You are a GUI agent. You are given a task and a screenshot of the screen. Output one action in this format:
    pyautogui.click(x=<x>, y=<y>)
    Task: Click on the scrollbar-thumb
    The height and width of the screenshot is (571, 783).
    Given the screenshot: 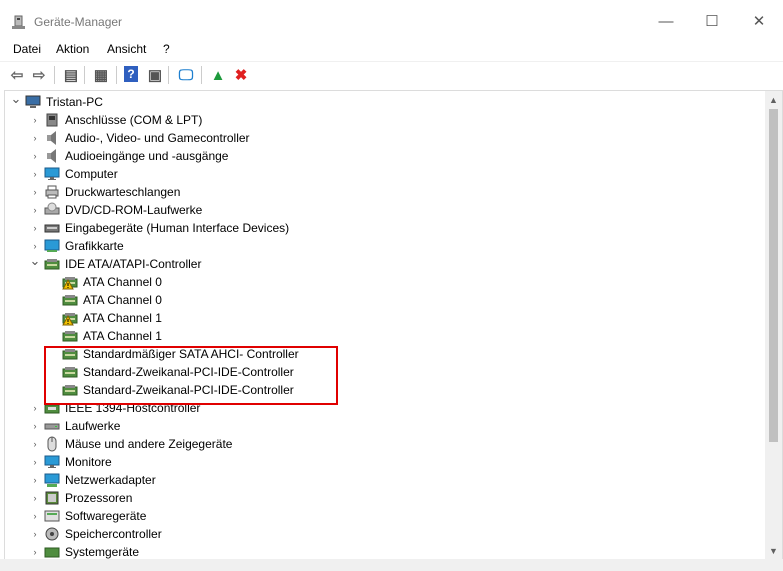 What is the action you would take?
    pyautogui.click(x=773, y=275)
    